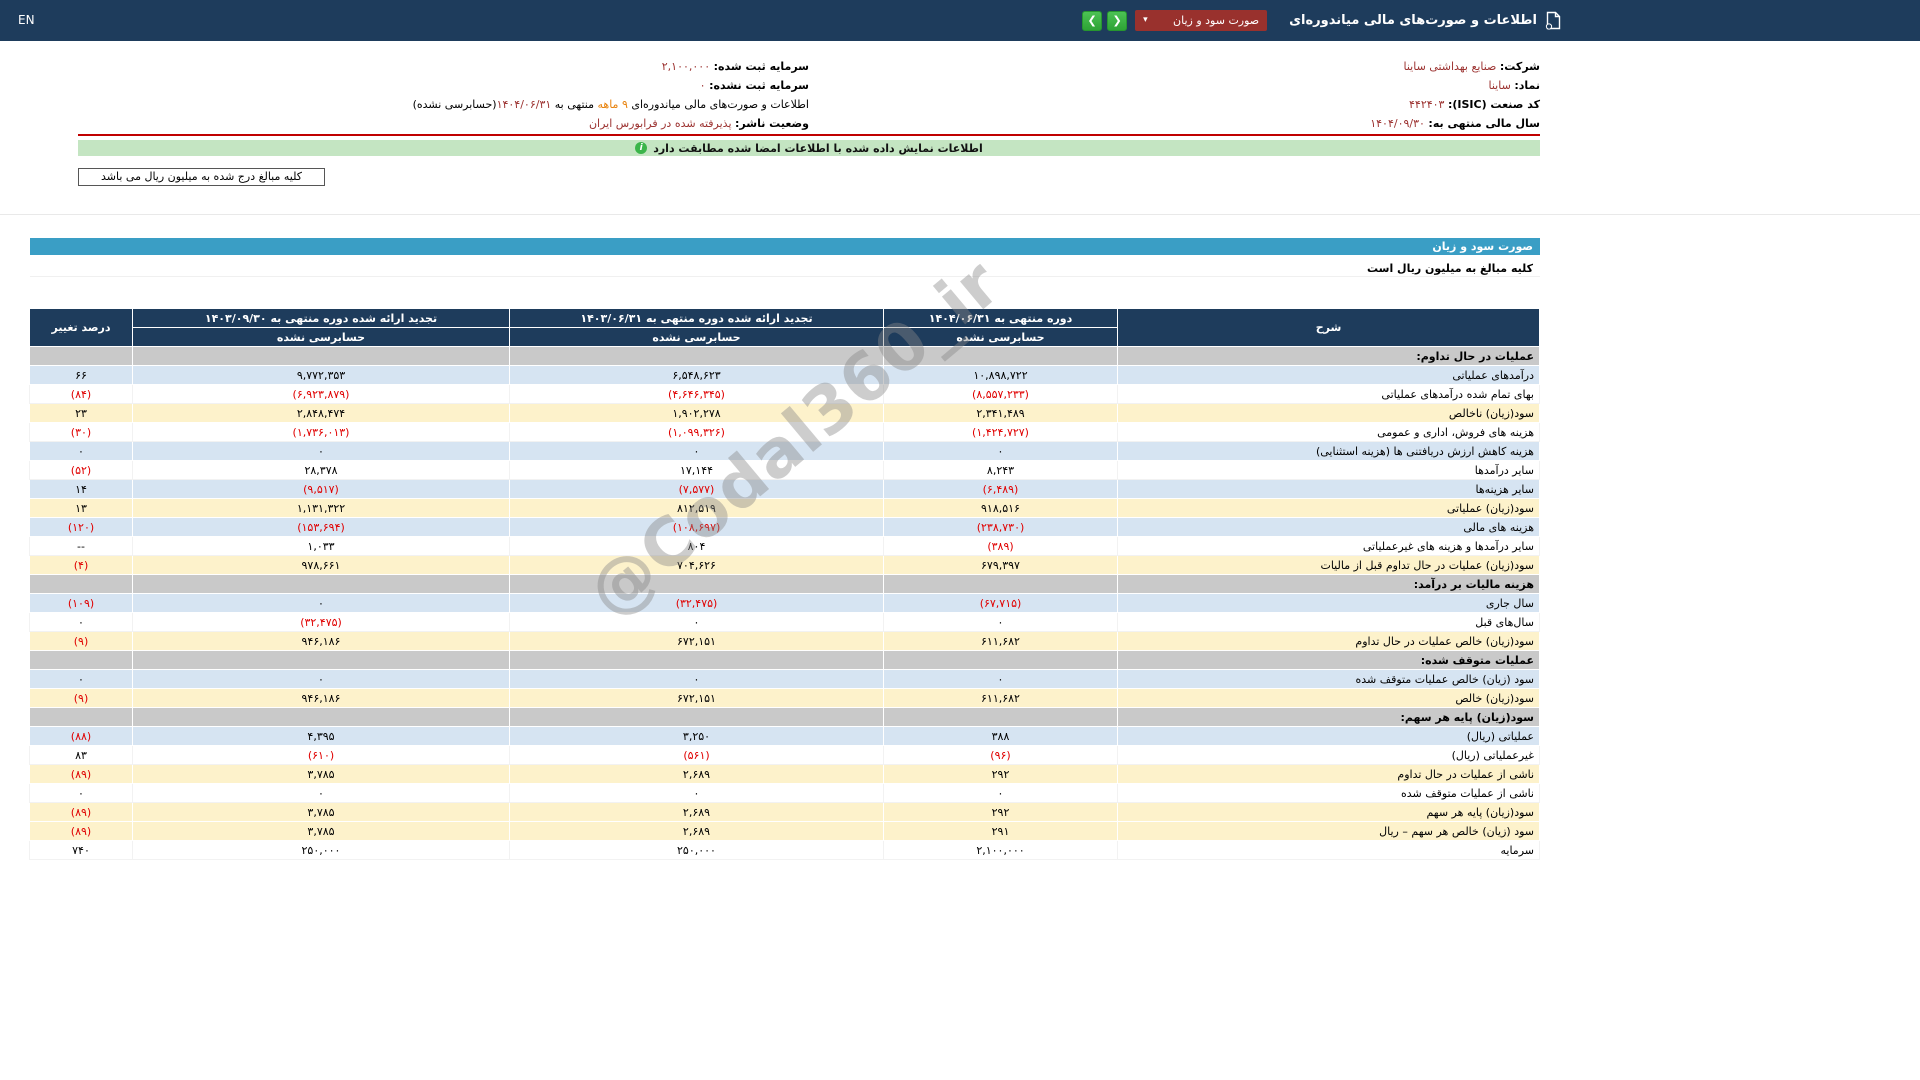 This screenshot has height=1080, width=1920. What do you see at coordinates (1175, 85) in the screenshot?
I see `symbol-field: نماد: ساینا` at bounding box center [1175, 85].